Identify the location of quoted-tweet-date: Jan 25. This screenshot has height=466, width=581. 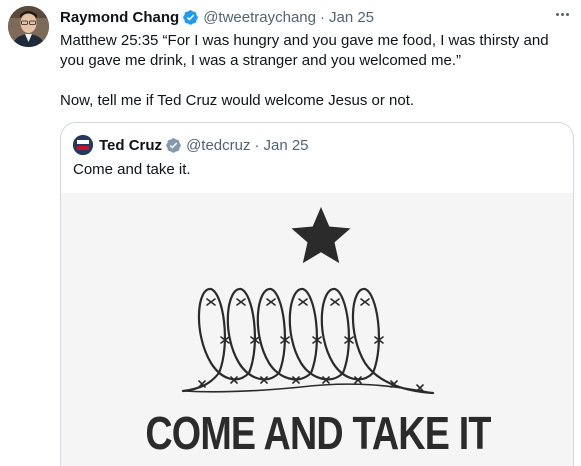
(285, 145).